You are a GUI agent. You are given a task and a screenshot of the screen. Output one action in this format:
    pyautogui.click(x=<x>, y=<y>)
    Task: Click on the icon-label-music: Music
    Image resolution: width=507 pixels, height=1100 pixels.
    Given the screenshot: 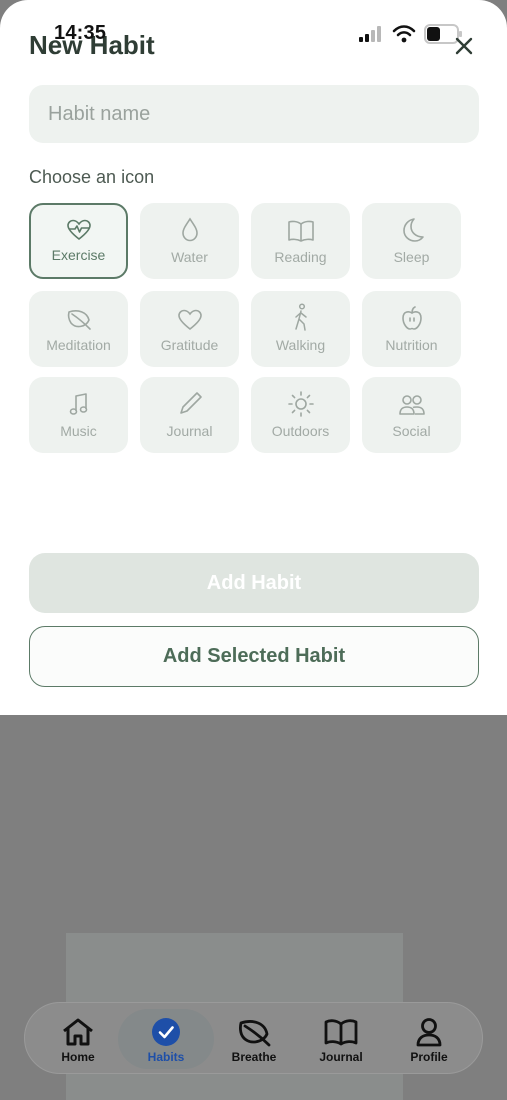 What is the action you would take?
    pyautogui.click(x=78, y=431)
    